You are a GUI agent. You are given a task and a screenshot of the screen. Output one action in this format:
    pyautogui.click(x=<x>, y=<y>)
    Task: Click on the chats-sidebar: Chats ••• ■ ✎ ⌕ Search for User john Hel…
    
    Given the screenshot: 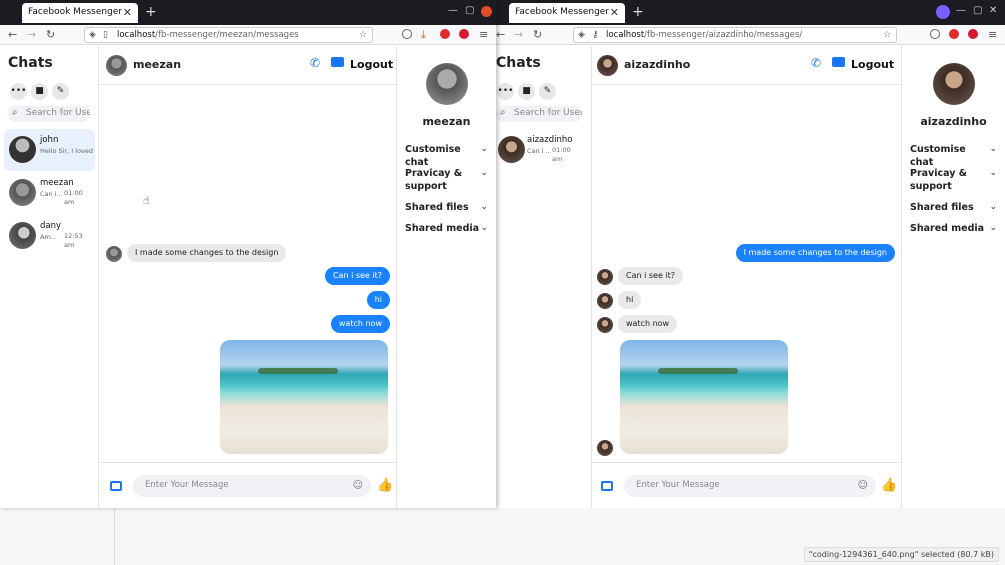 What is the action you would take?
    pyautogui.click(x=49, y=277)
    